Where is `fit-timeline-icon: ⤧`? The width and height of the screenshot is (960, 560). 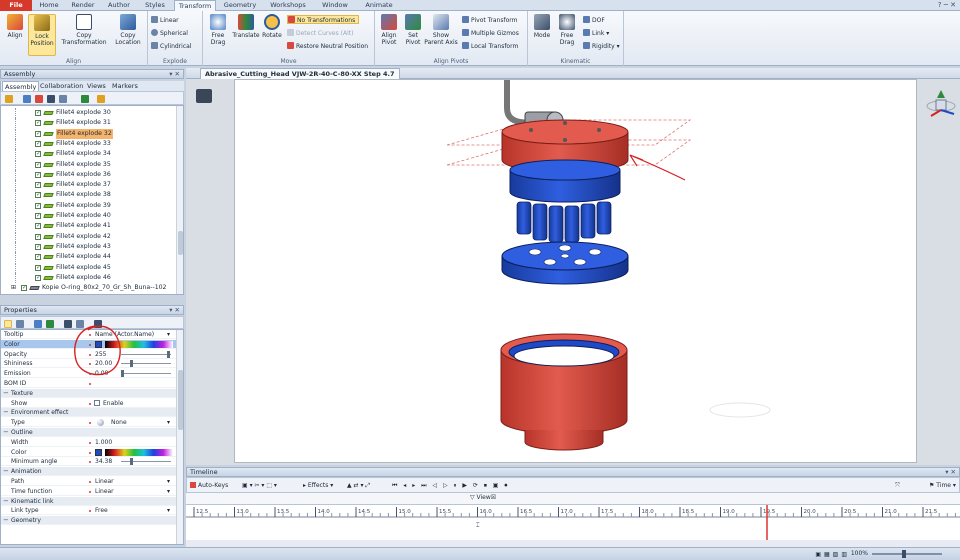 fit-timeline-icon: ⤧ is located at coordinates (897, 486).